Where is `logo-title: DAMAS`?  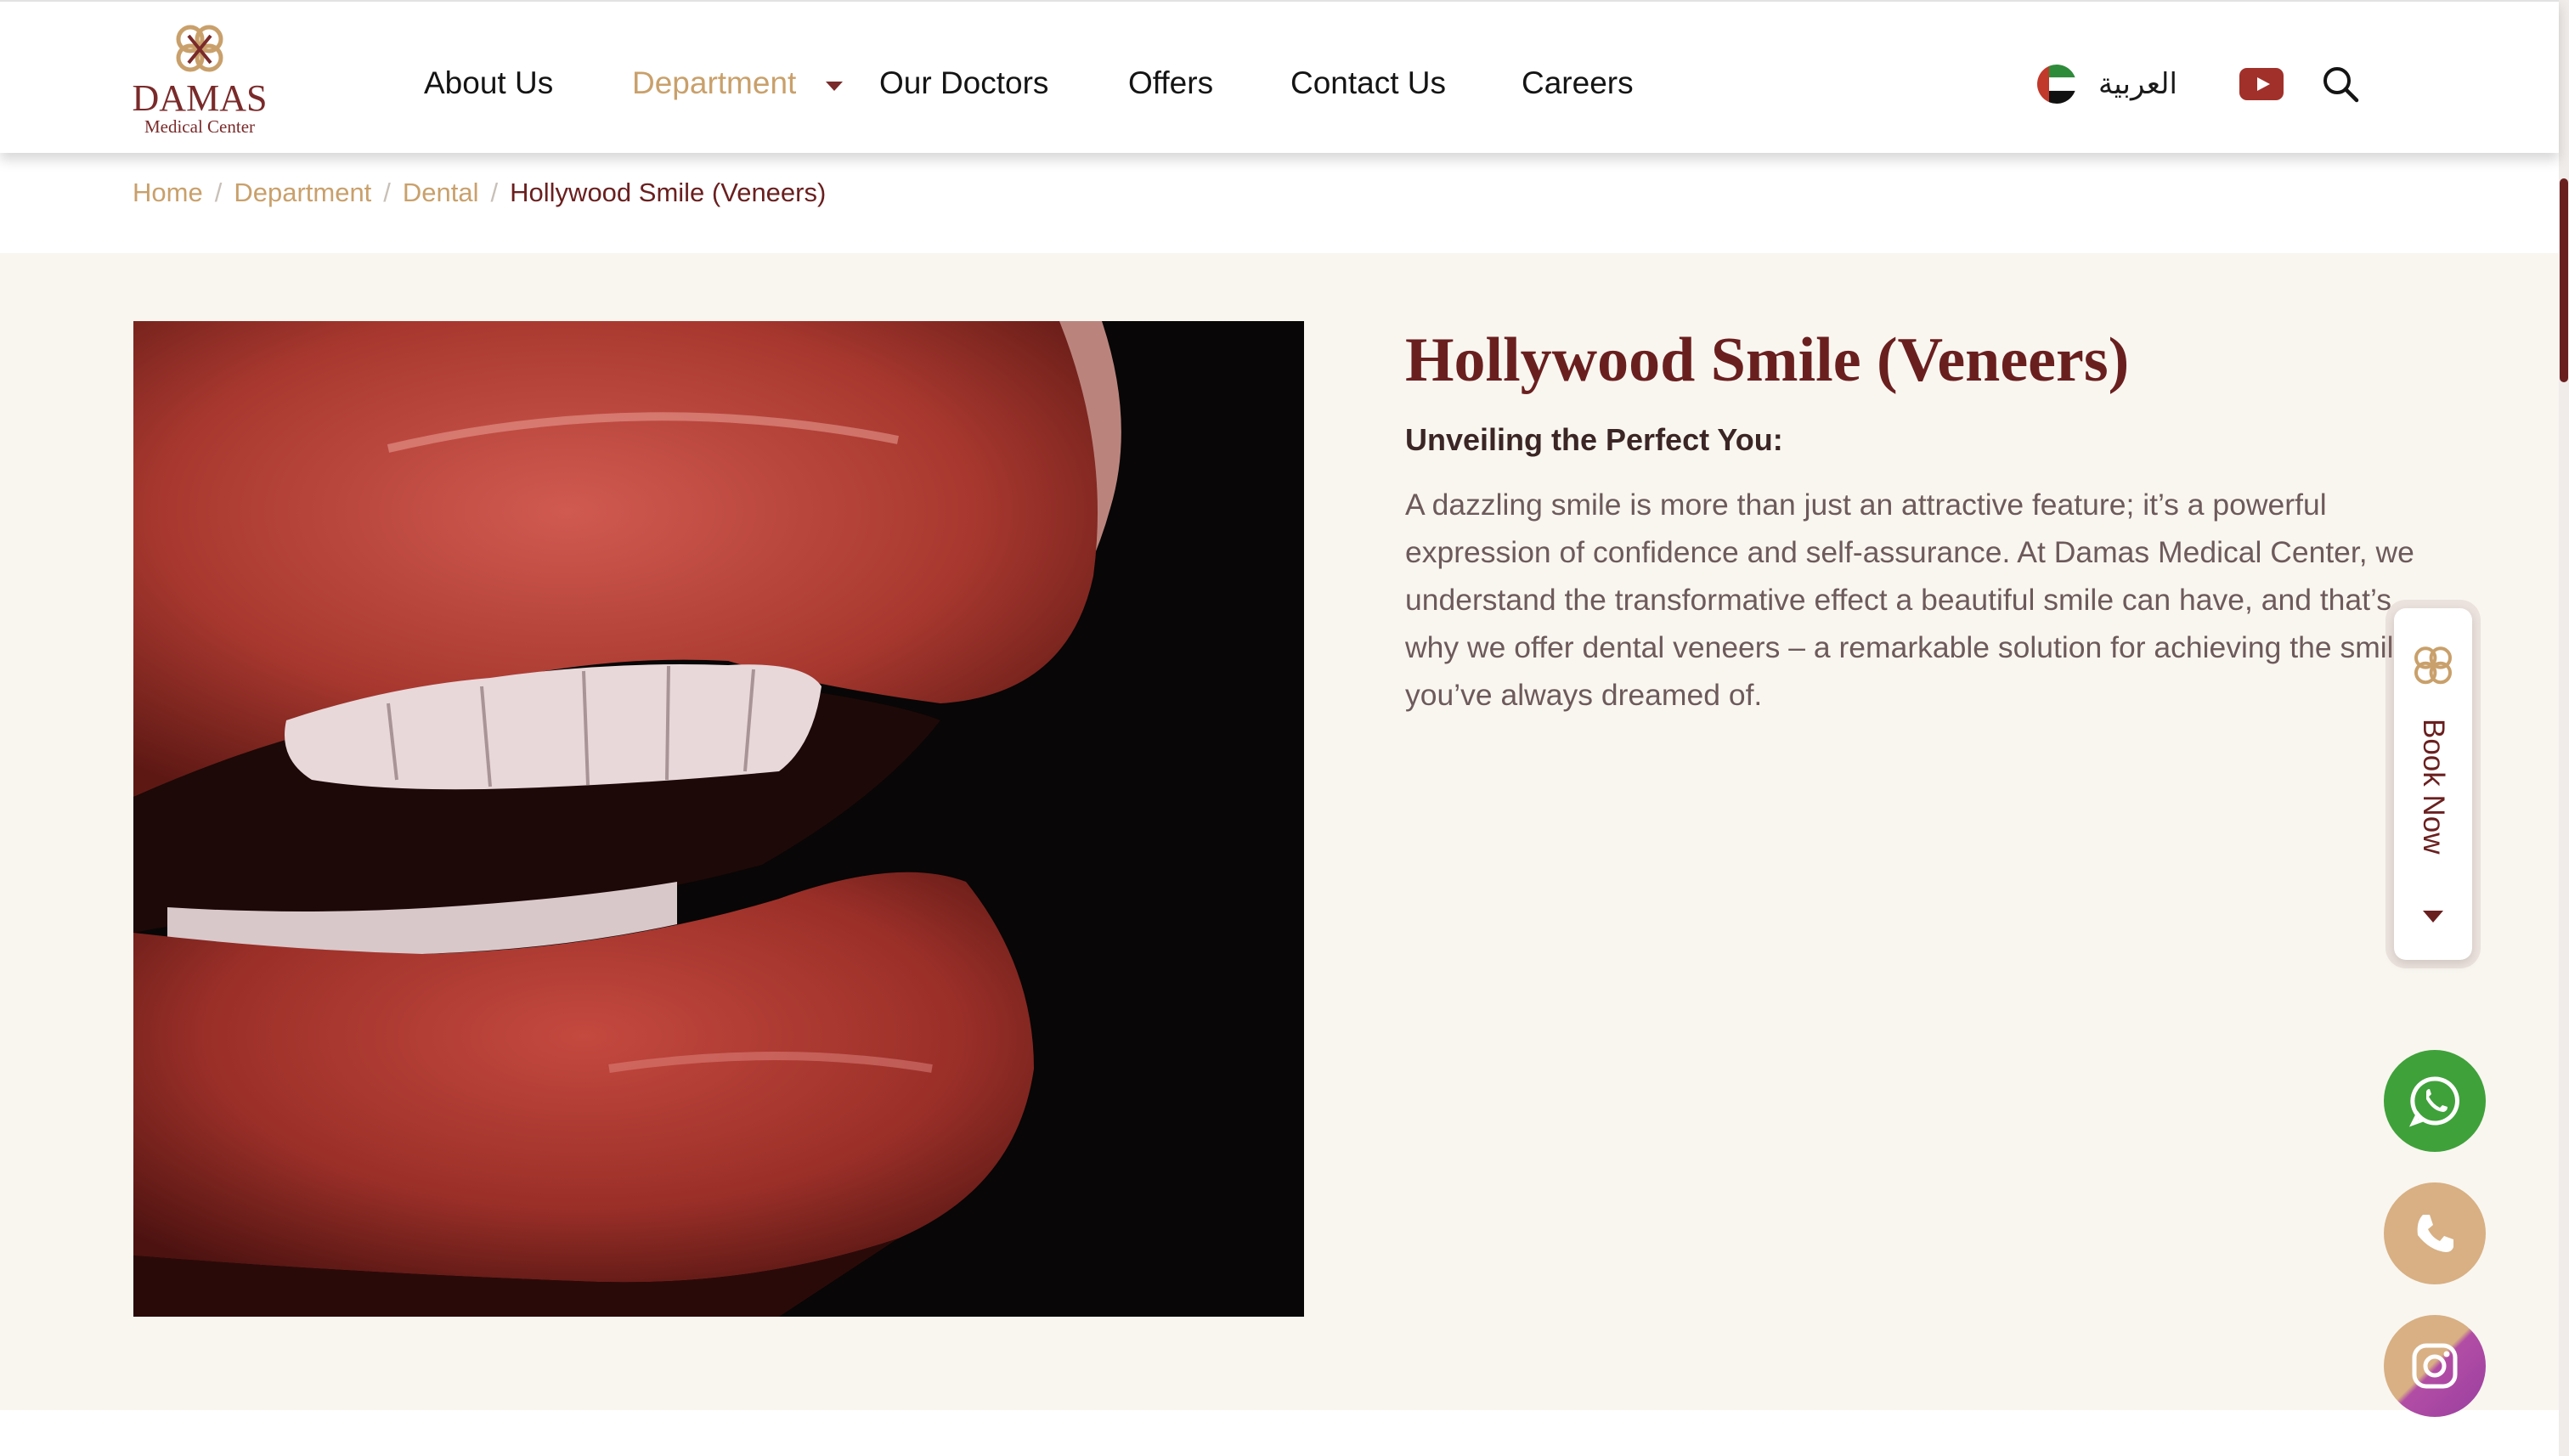 logo-title: DAMAS is located at coordinates (200, 98).